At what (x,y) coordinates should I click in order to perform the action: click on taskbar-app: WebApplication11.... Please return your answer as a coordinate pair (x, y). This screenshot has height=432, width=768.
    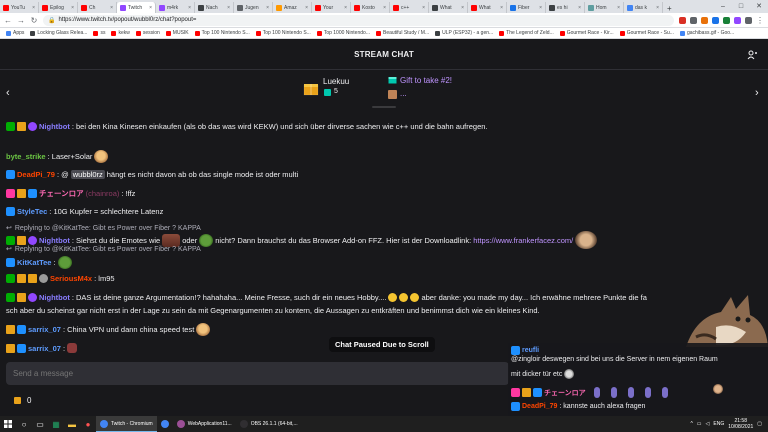
    Looking at the image, I should click on (204, 424).